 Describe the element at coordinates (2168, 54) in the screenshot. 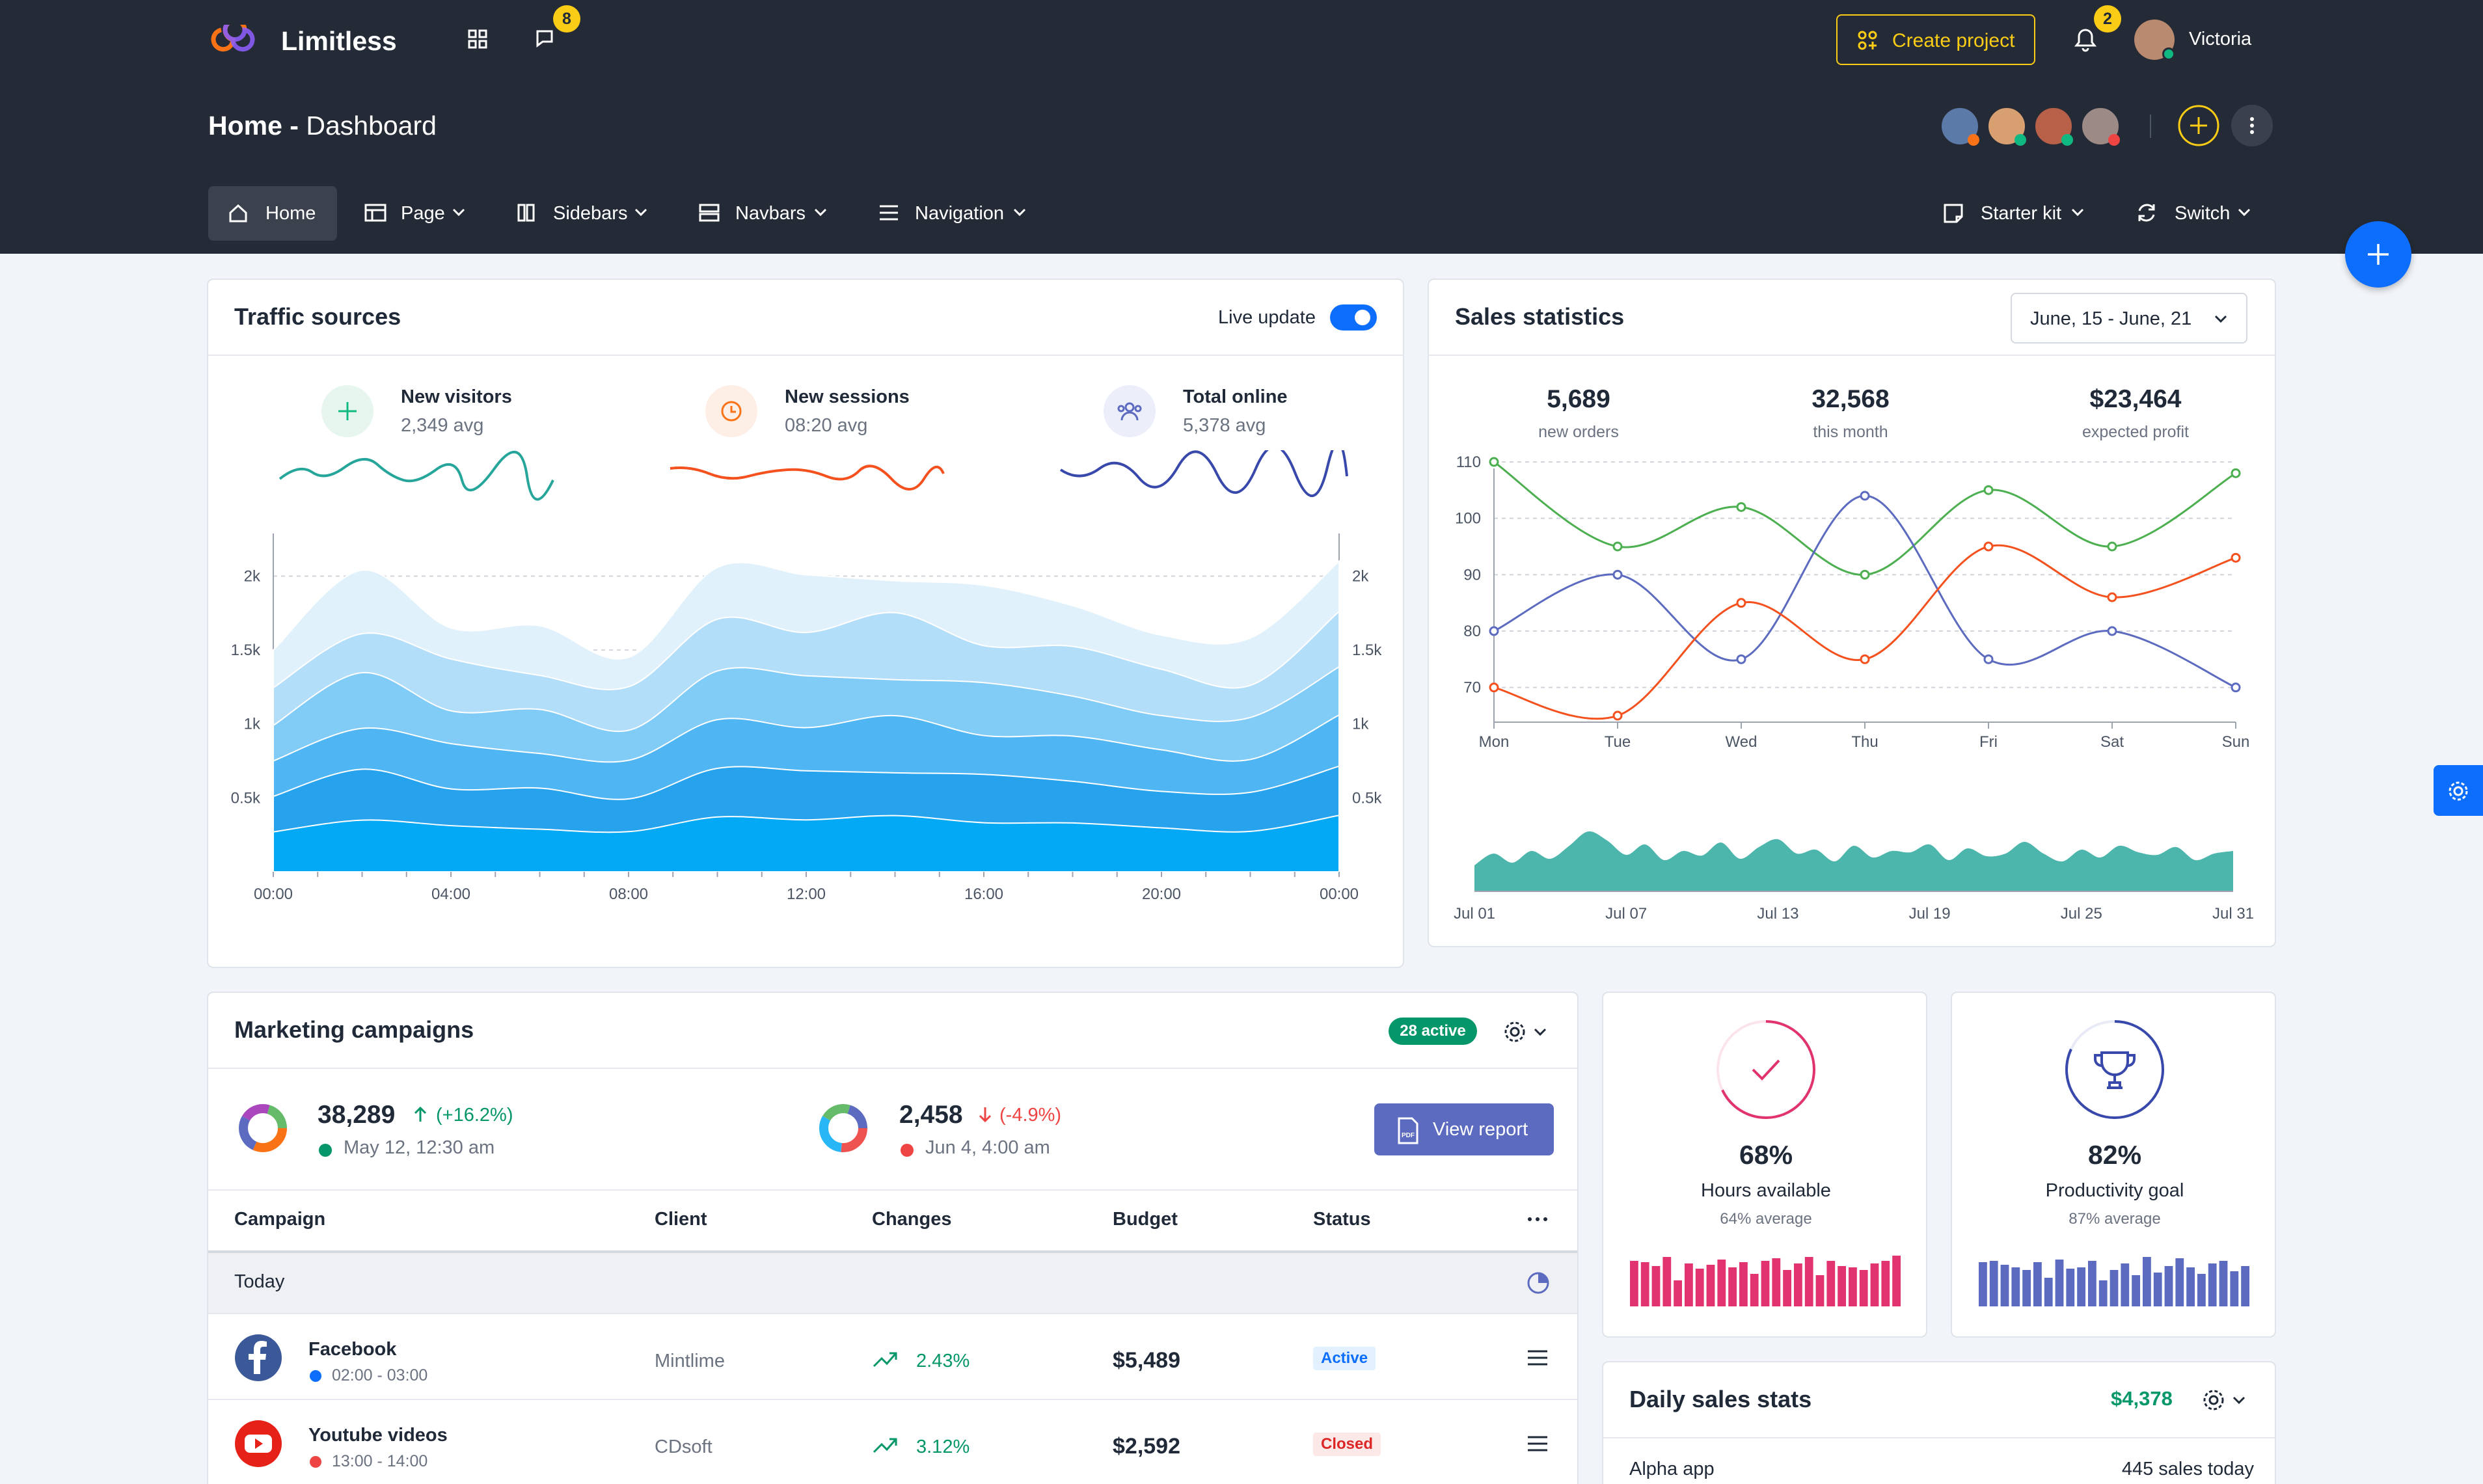

I see `online-status-dot` at that location.